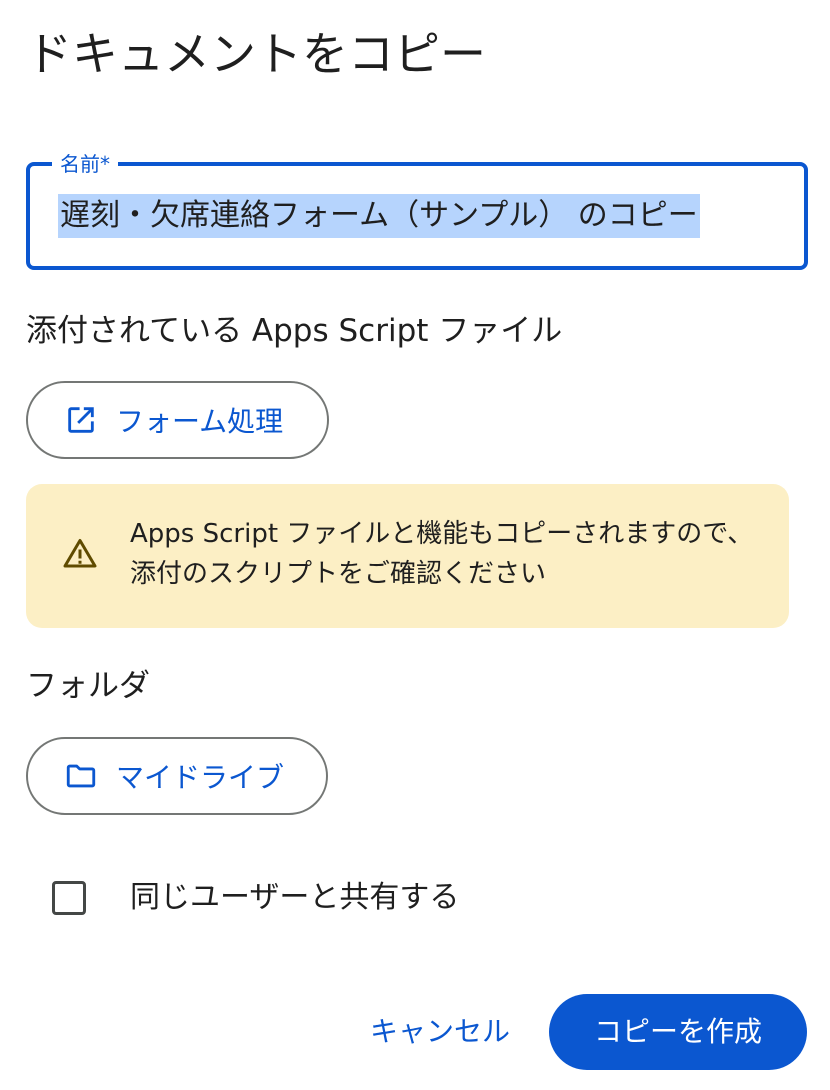 This screenshot has width=830, height=1090. I want to click on dialog-title: ドキュメントをコピー, so click(256, 54).